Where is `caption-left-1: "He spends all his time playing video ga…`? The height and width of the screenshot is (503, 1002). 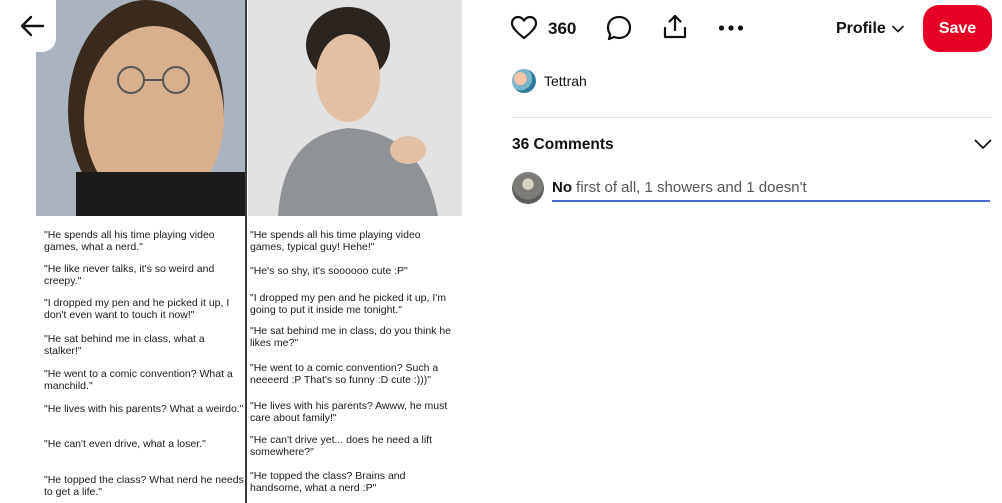 caption-left-1: "He spends all his time playing video ga… is located at coordinates (129, 241).